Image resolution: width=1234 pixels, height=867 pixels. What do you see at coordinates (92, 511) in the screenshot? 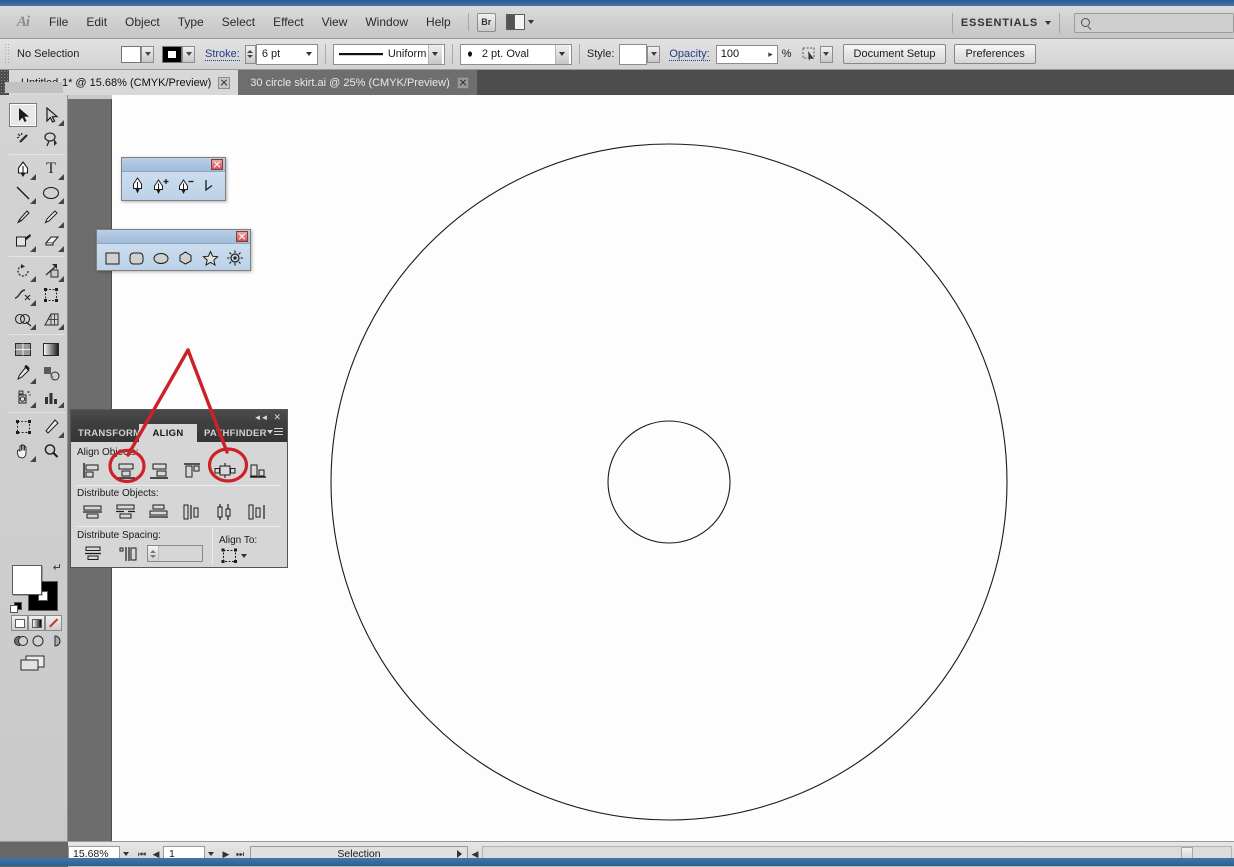
I see `vertical-distribute-top-button` at bounding box center [92, 511].